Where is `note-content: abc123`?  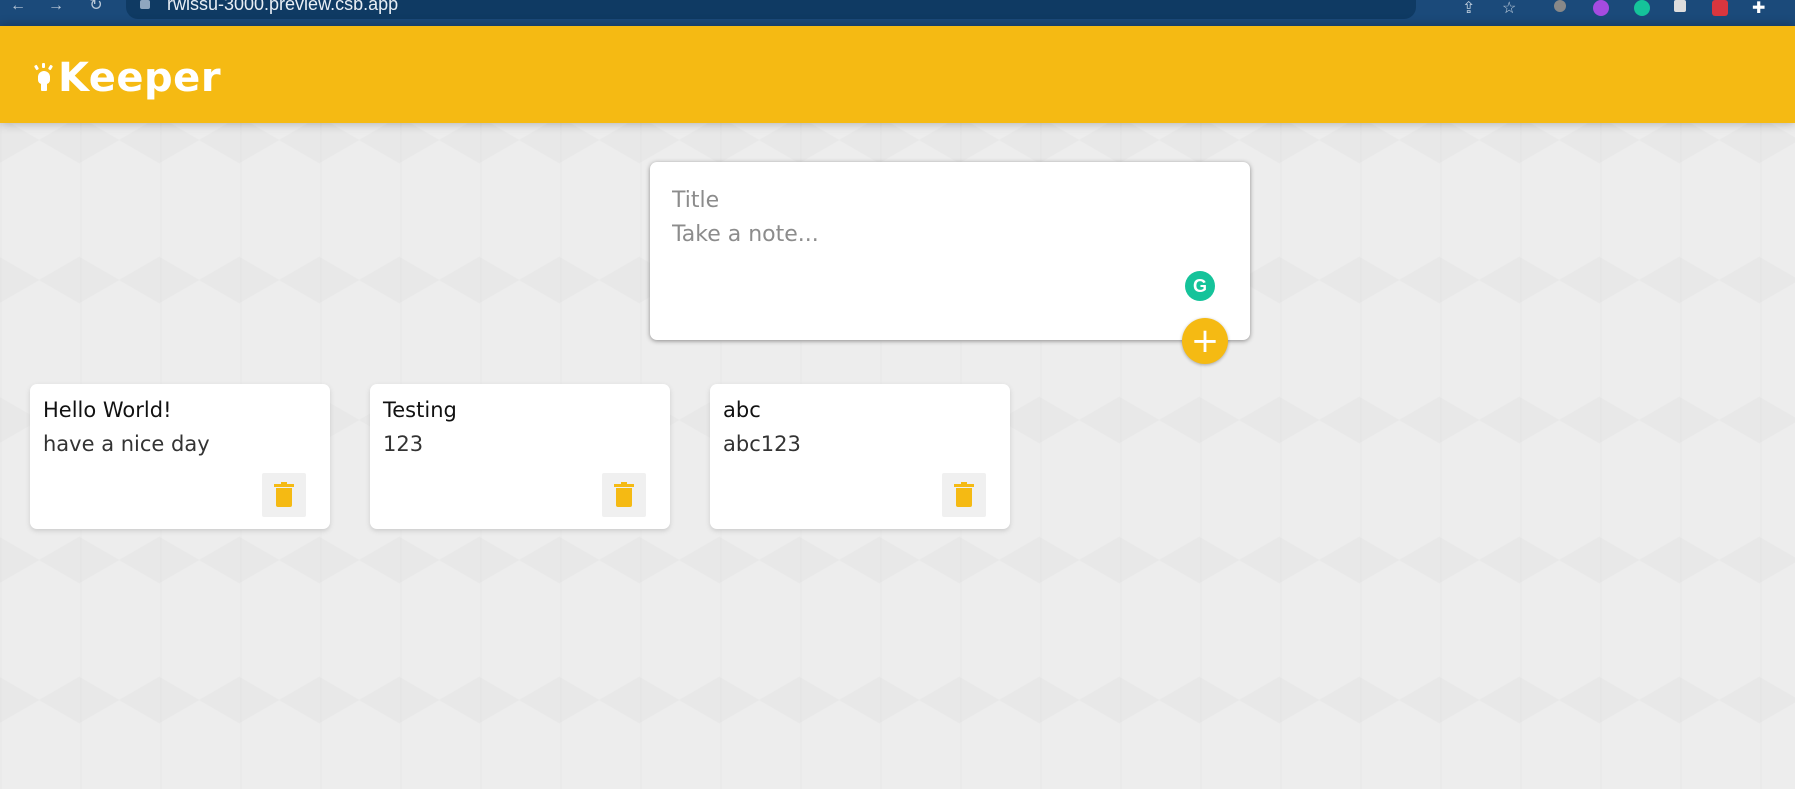 note-content: abc123 is located at coordinates (762, 444).